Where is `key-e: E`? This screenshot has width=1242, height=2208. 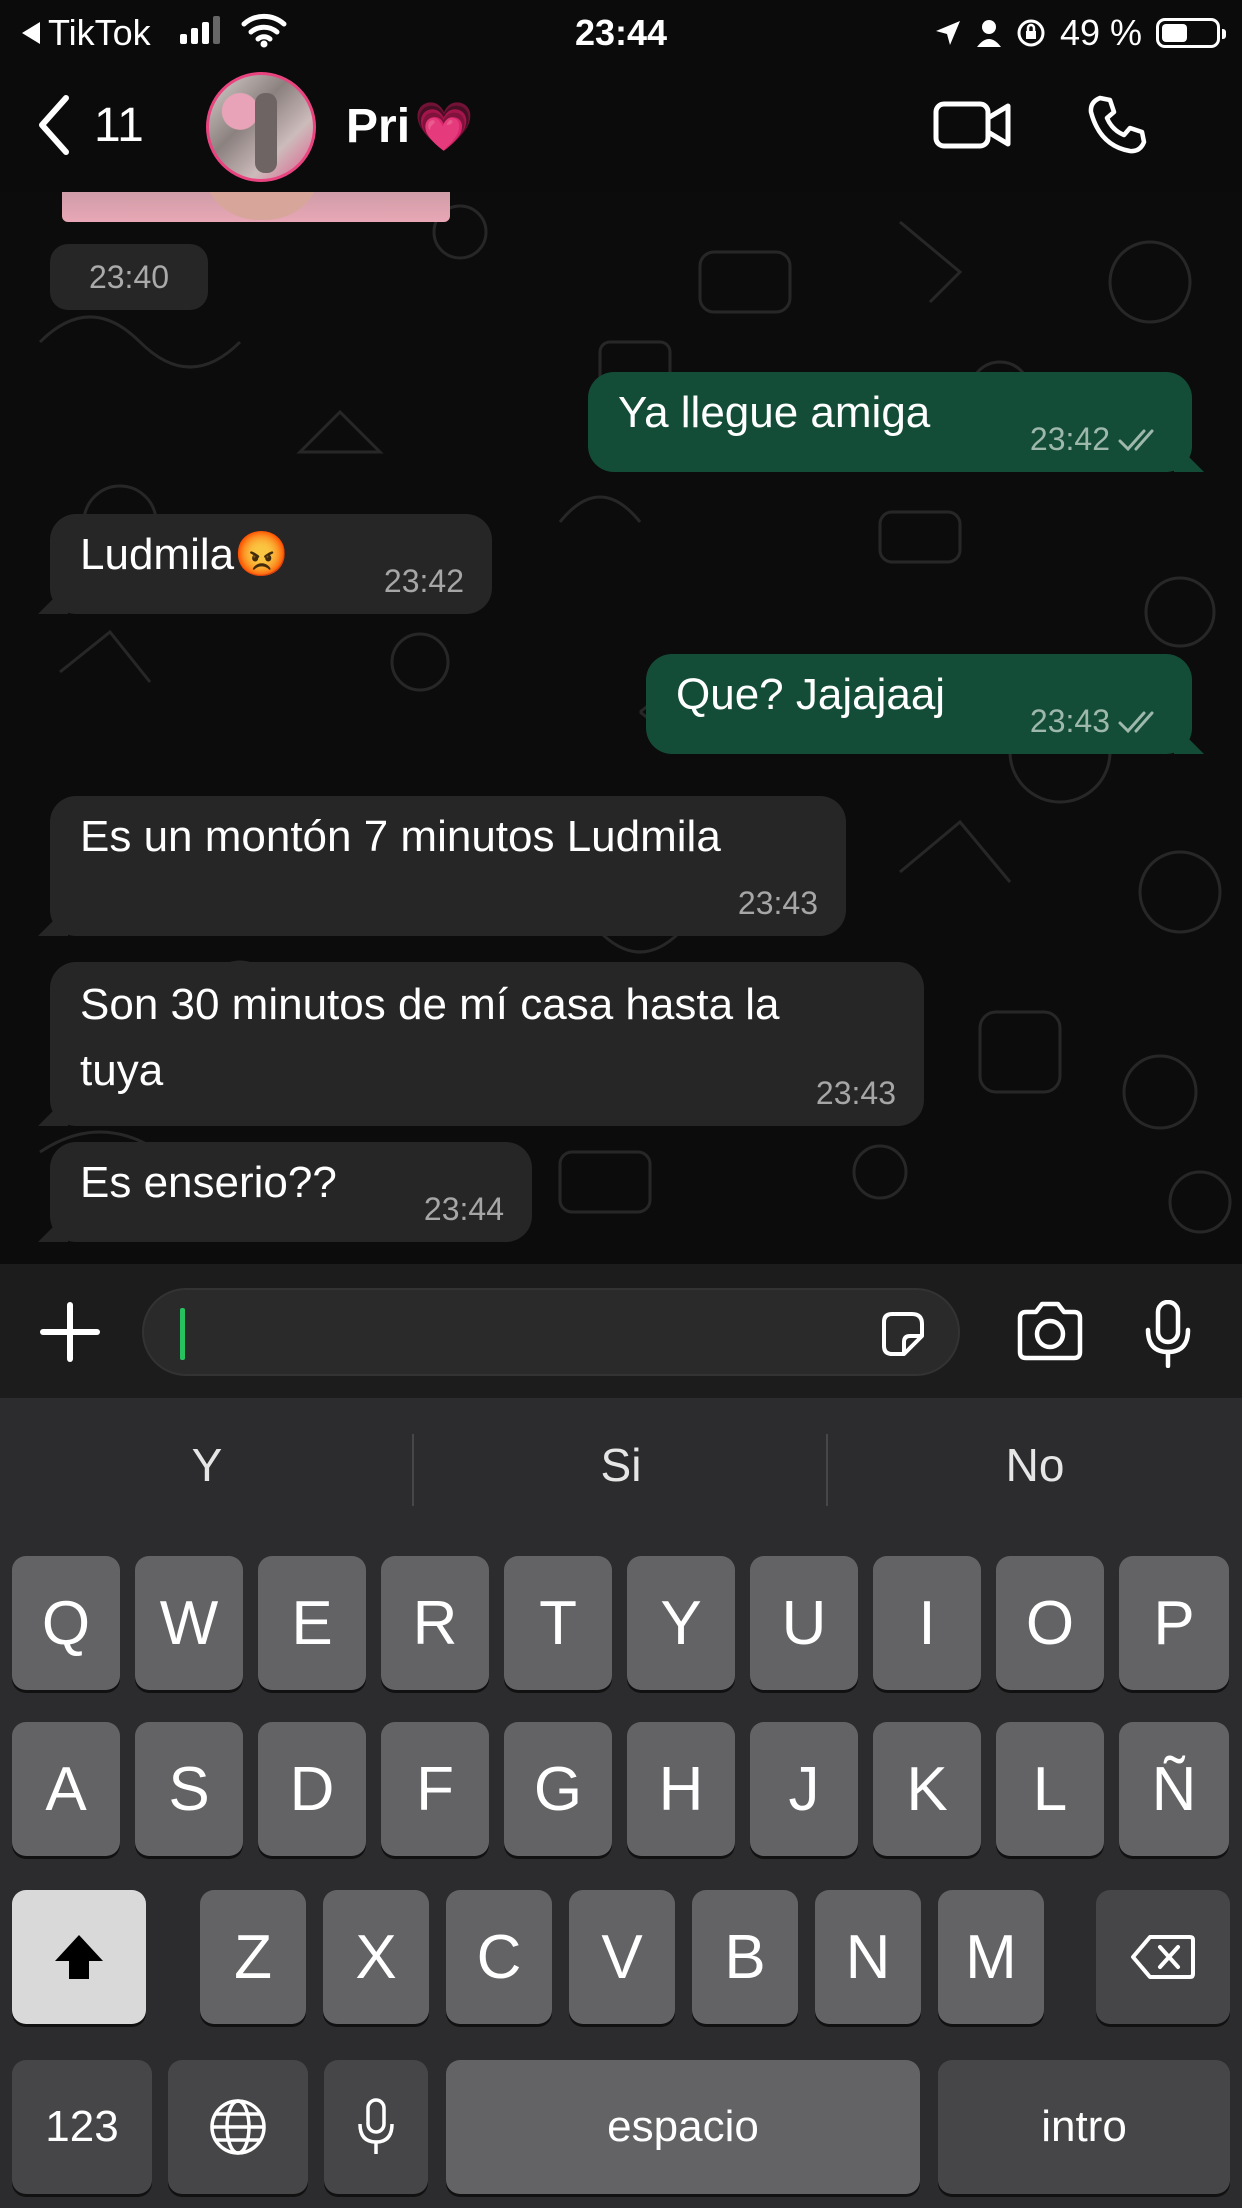 key-e: E is located at coordinates (312, 1623).